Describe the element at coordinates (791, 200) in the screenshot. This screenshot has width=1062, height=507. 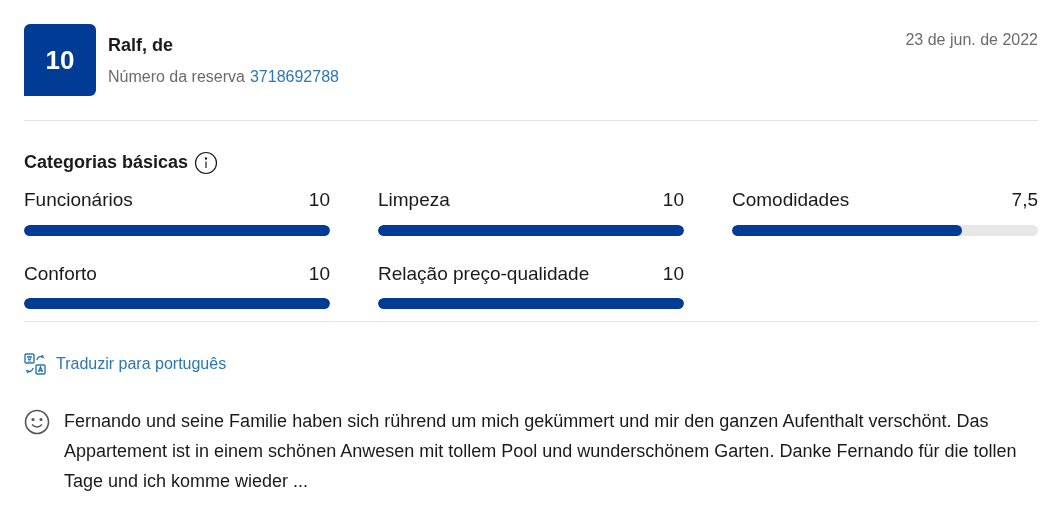
I see `category-name: Comodidades` at that location.